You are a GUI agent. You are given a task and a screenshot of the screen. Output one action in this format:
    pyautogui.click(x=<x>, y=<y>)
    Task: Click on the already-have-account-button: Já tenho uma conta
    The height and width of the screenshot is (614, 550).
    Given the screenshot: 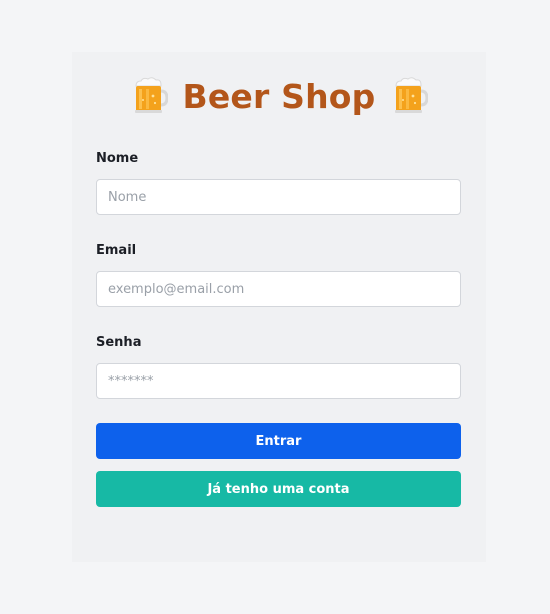 What is the action you would take?
    pyautogui.click(x=278, y=489)
    